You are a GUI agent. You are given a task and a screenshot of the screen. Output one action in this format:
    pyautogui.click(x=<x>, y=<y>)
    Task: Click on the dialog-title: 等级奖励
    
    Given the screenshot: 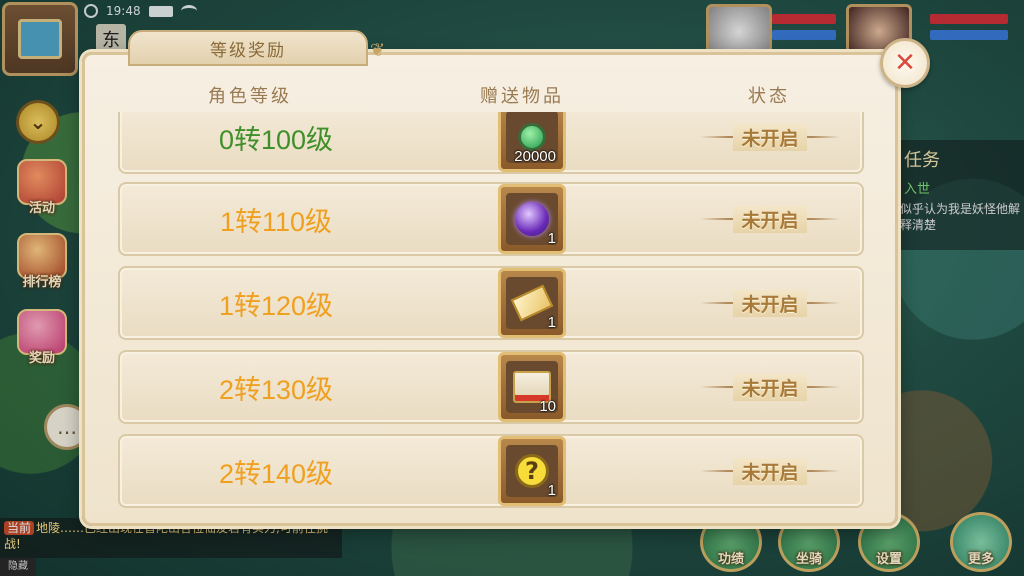 What is the action you would take?
    pyautogui.click(x=248, y=48)
    